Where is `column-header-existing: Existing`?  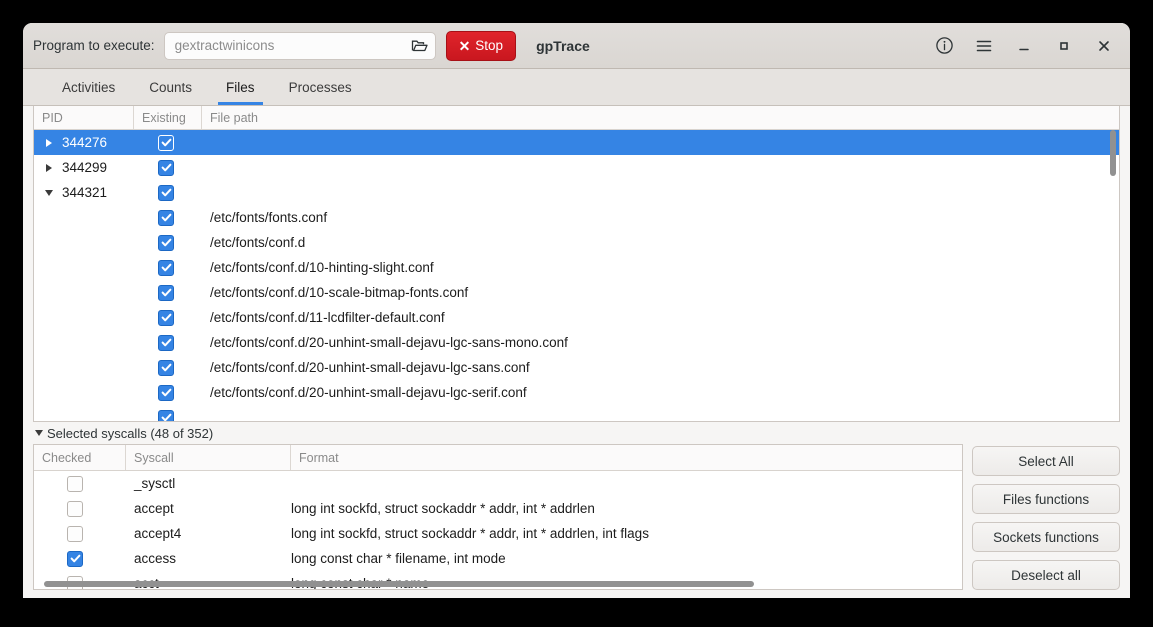 column-header-existing: Existing is located at coordinates (168, 117).